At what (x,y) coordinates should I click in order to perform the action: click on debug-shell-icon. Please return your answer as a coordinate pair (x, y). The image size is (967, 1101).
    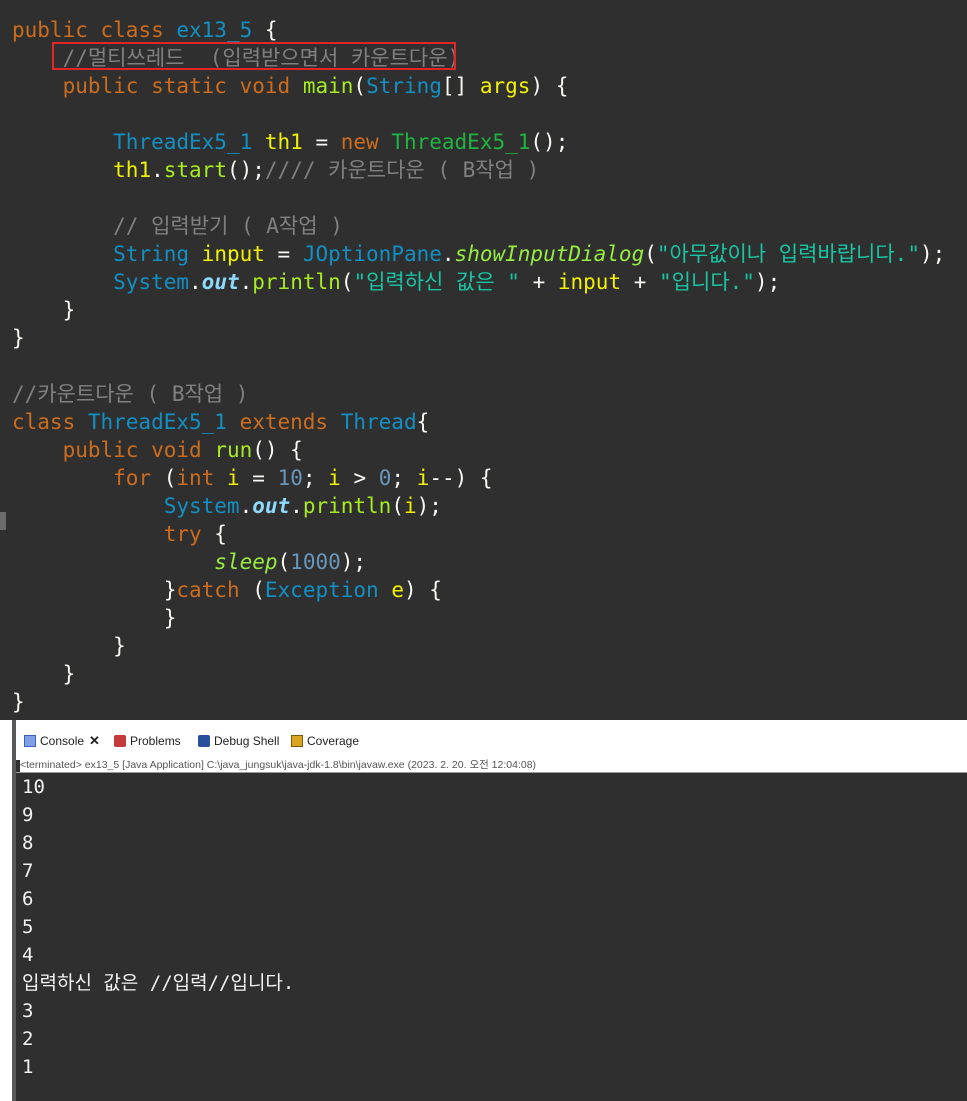
    Looking at the image, I should click on (204, 741).